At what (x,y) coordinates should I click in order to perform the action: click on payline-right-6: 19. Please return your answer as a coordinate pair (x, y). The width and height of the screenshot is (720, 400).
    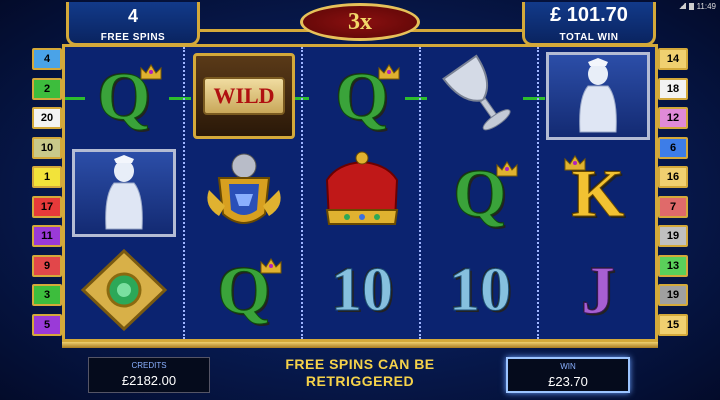
    Looking at the image, I should click on (673, 236).